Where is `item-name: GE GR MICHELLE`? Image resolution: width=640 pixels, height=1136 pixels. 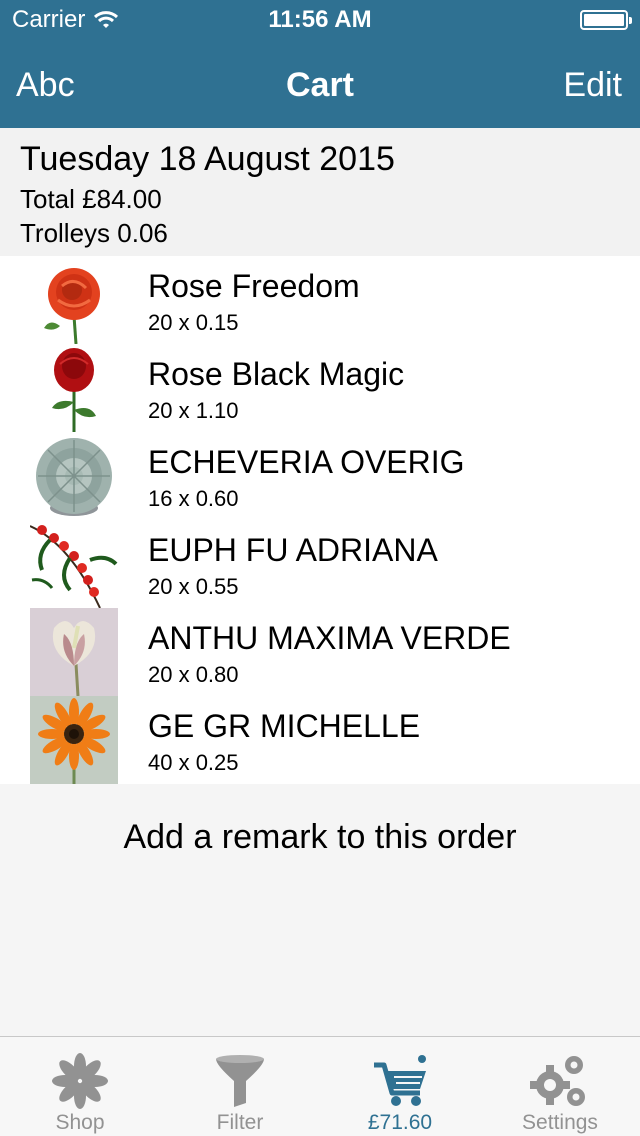
item-name: GE GR MICHELLE is located at coordinates (284, 726).